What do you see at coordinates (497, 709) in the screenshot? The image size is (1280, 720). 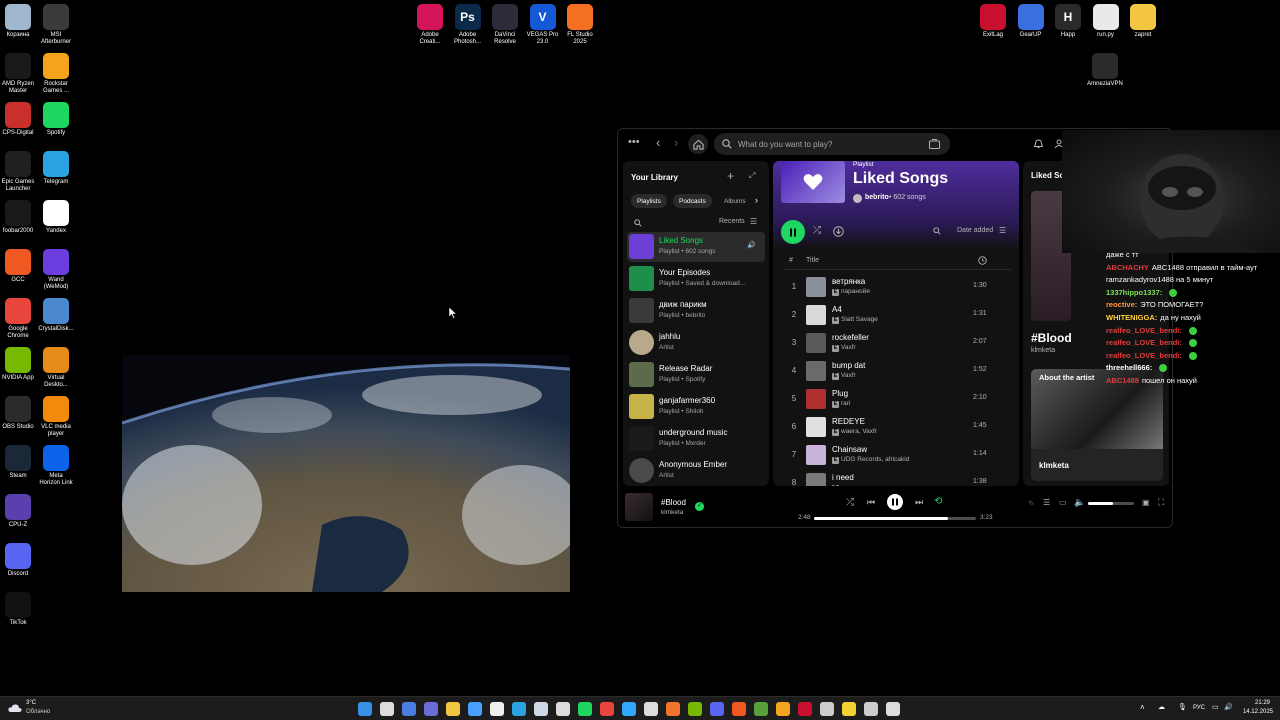 I see `store-icon` at bounding box center [497, 709].